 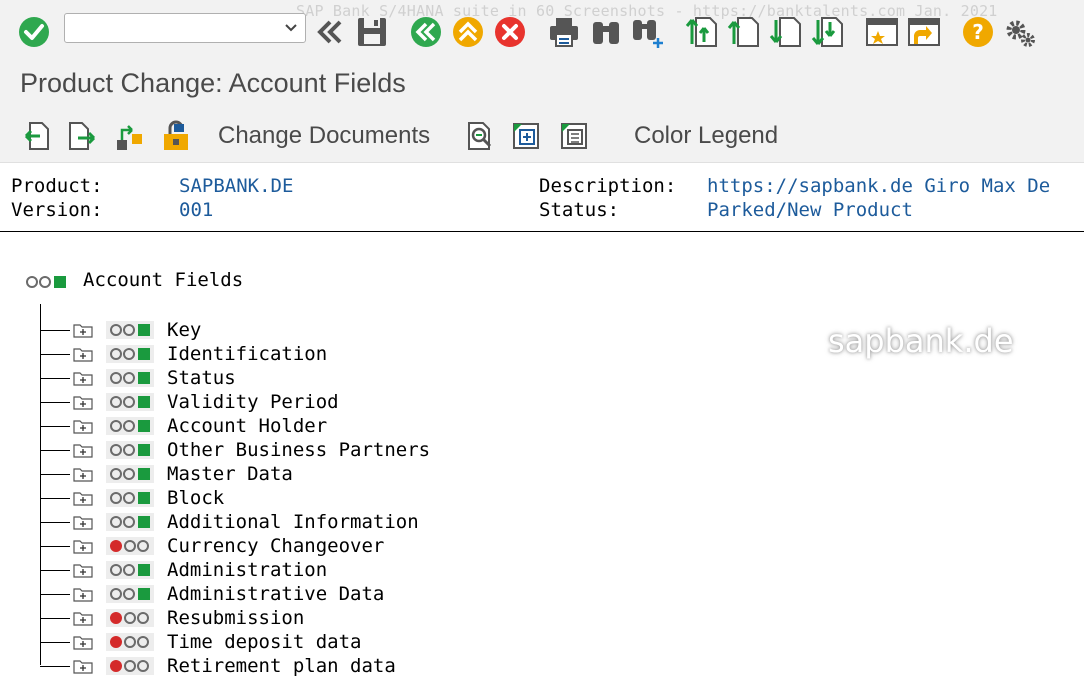 I want to click on tree-node-label: Block, so click(x=195, y=498).